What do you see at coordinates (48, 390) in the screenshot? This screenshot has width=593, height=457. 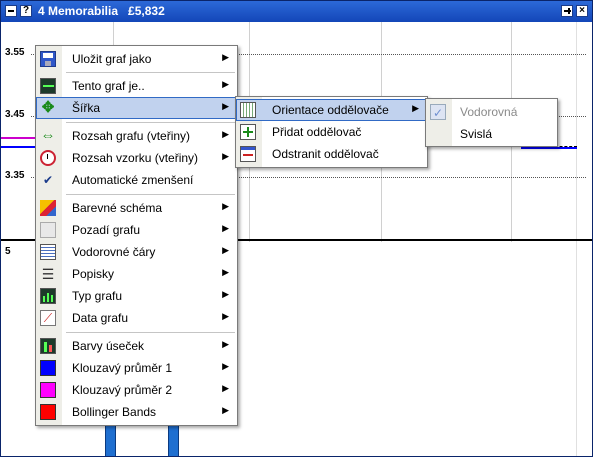 I see `magenta-swatch-icon` at bounding box center [48, 390].